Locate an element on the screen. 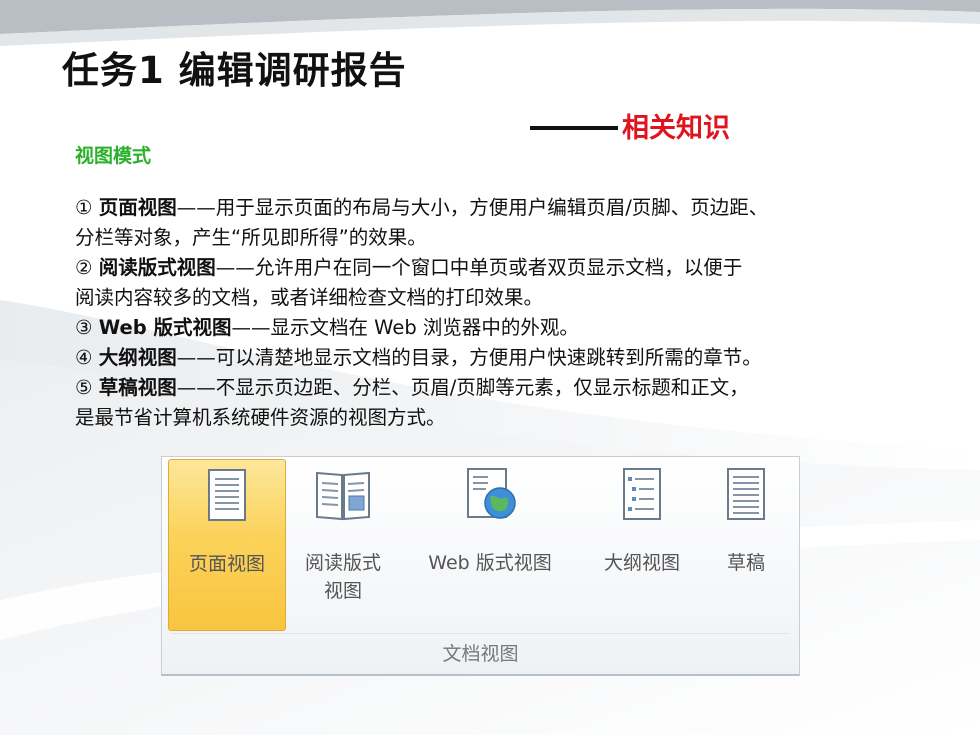 The image size is (980, 735). slide-subtitle: 相关知识 is located at coordinates (630, 125).